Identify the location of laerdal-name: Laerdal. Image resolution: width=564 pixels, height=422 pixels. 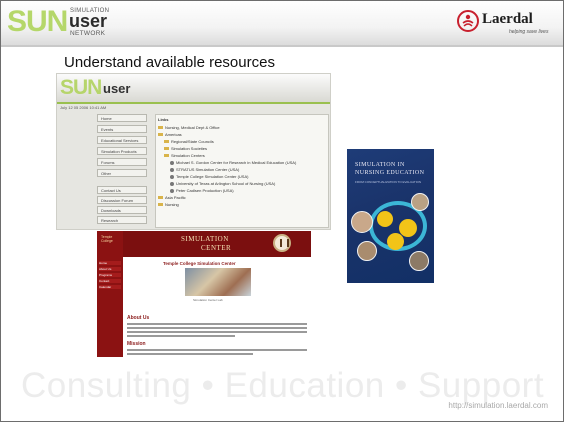
(507, 19).